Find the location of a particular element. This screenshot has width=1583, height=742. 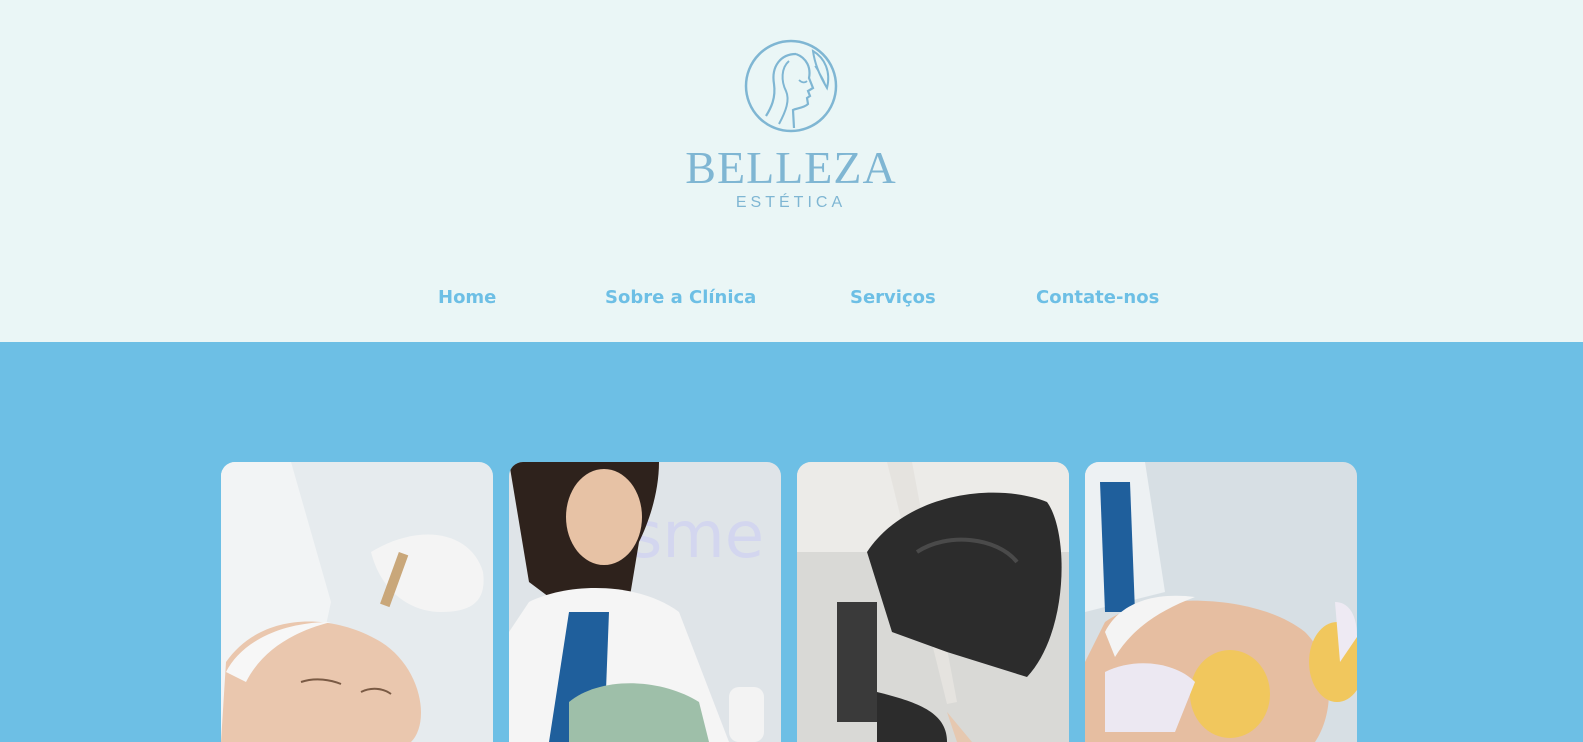

facial-serum-dropper-photo is located at coordinates (357, 602).